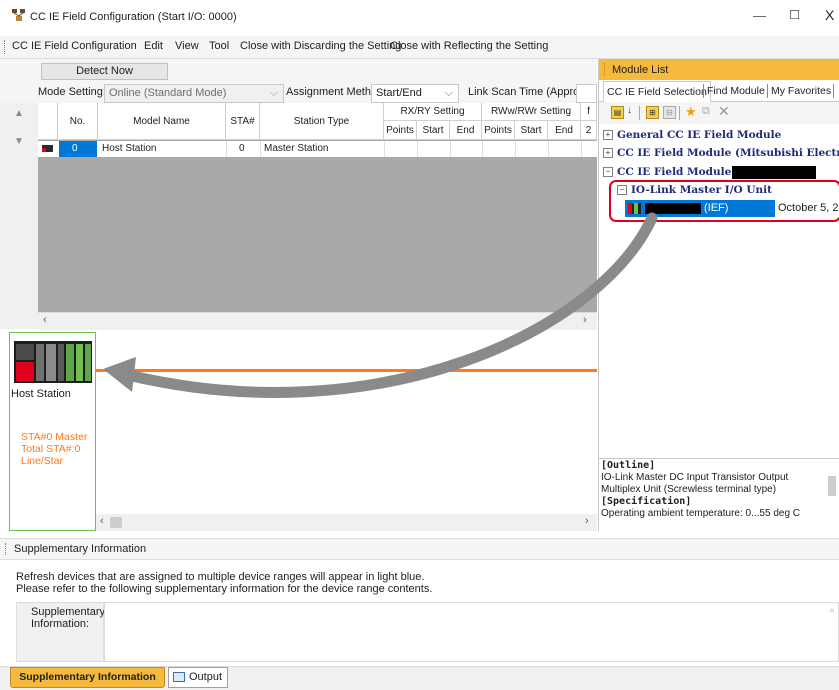 This screenshot has height=690, width=839. Describe the element at coordinates (296, 148) in the screenshot. I see `cell-station-type: Master Station` at that location.